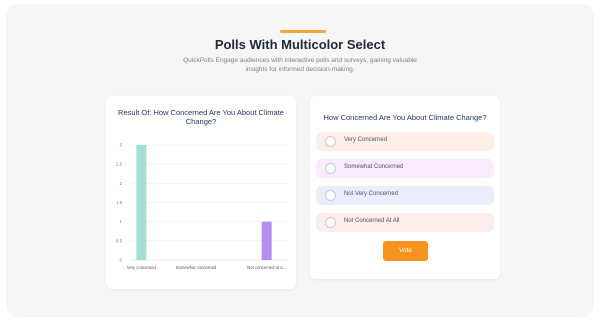 The height and width of the screenshot is (321, 600). What do you see at coordinates (121, 183) in the screenshot?
I see `y-tick-label: 2` at bounding box center [121, 183].